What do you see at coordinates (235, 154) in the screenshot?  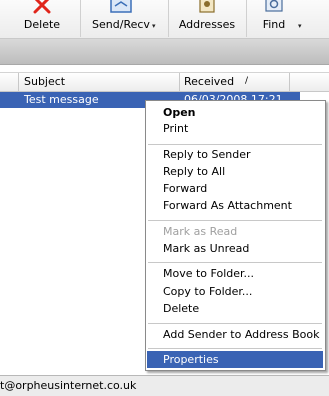 I see `menu-item-reply-to-sender: Reply to Sender` at bounding box center [235, 154].